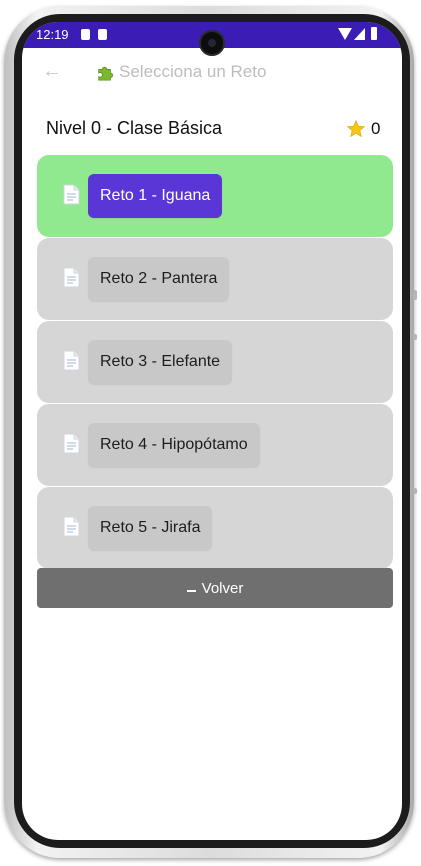 The image size is (421, 866). I want to click on star-icon, so click(356, 128).